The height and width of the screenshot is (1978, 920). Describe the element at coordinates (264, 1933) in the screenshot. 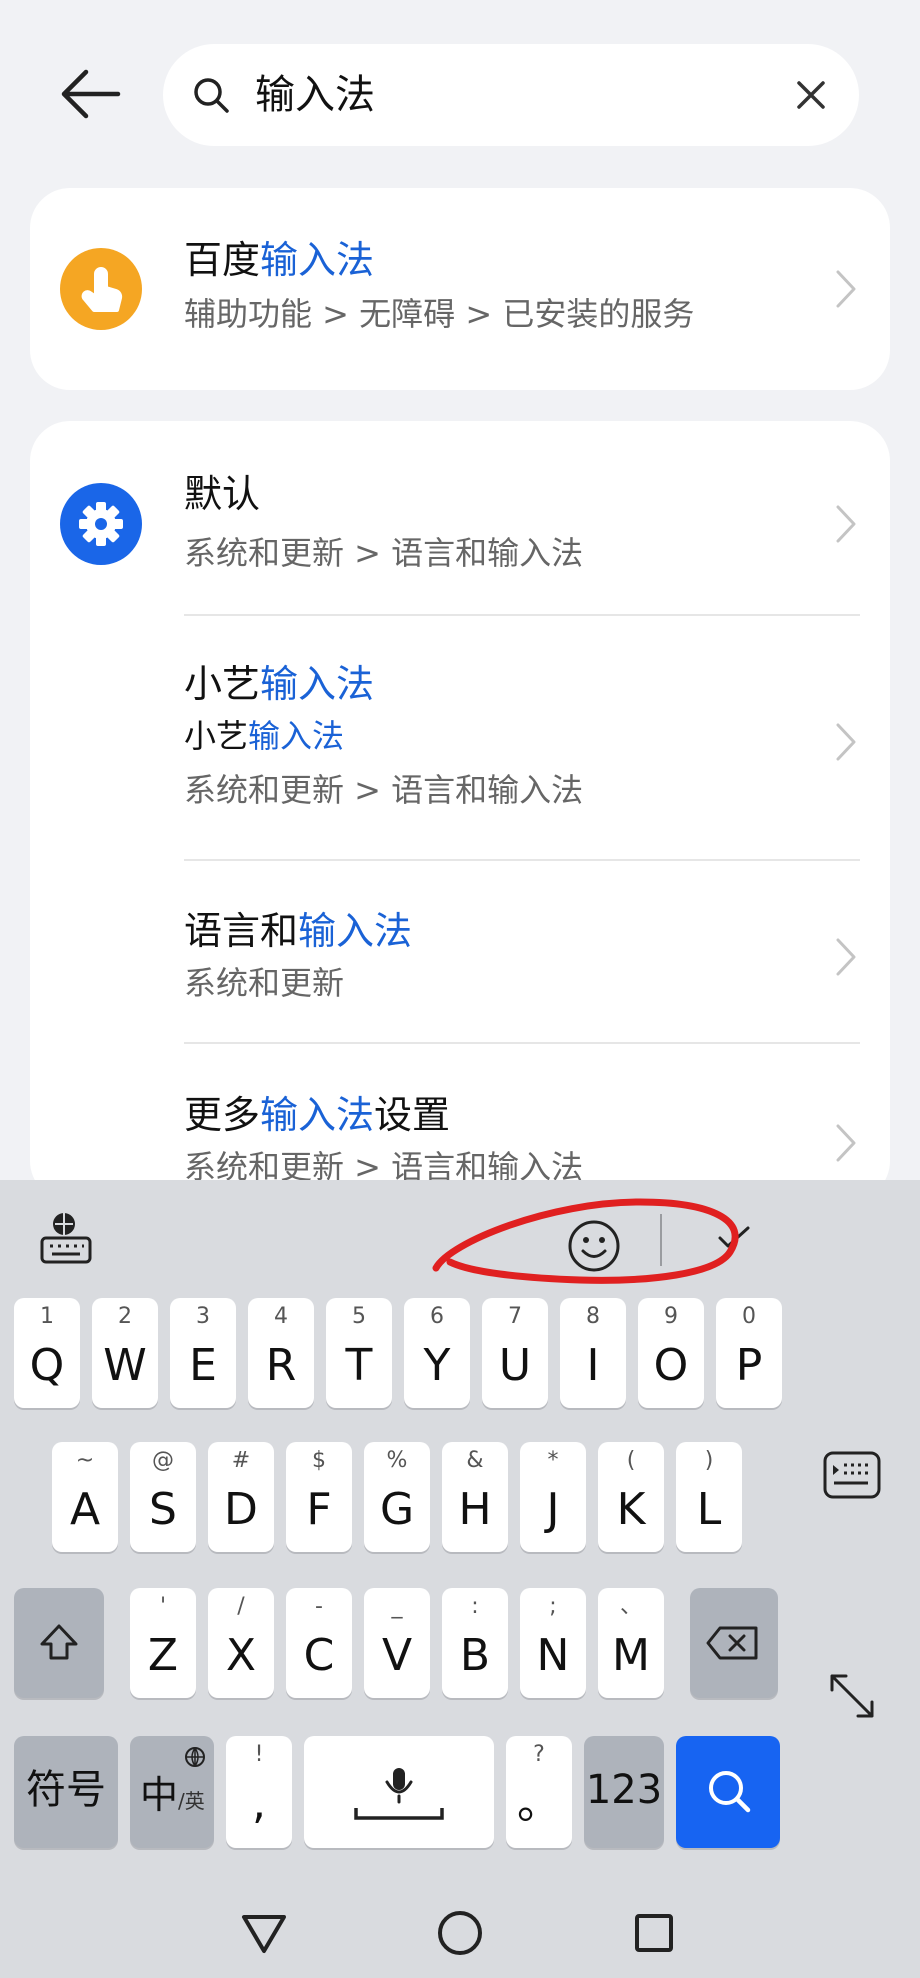

I see `back-nav-icon` at that location.